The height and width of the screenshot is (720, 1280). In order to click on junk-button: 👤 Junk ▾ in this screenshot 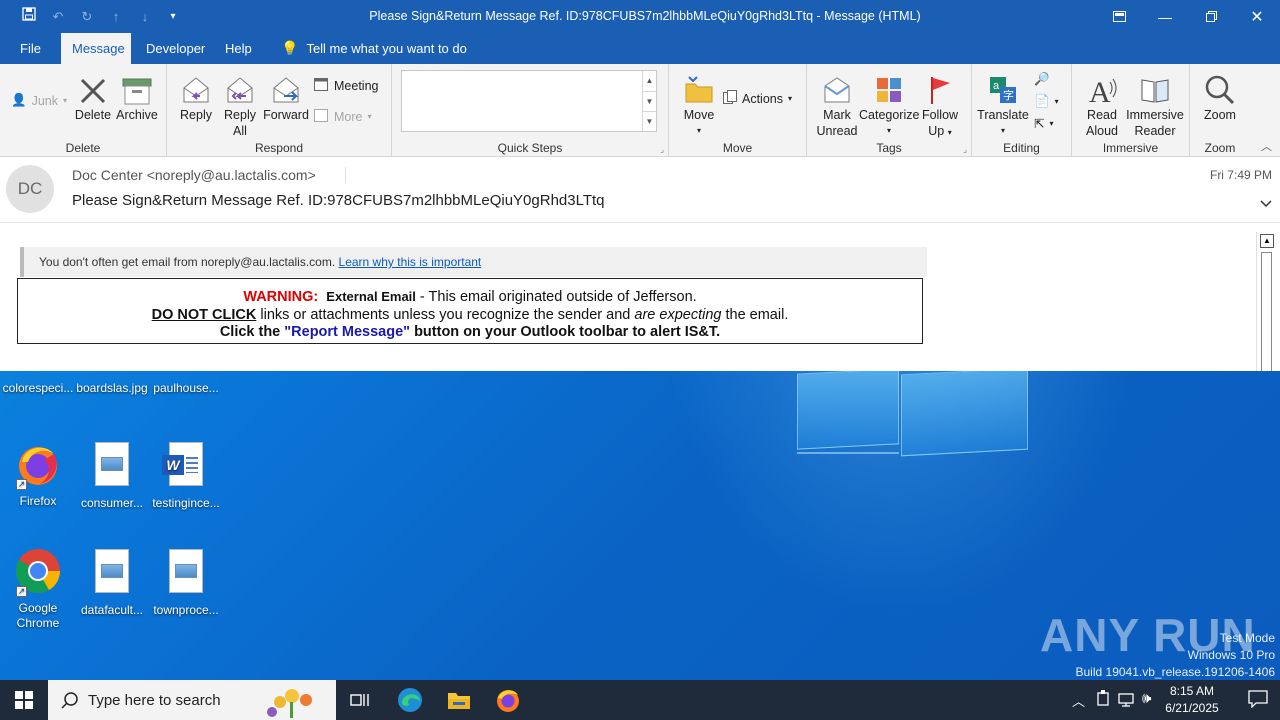, I will do `click(39, 100)`.